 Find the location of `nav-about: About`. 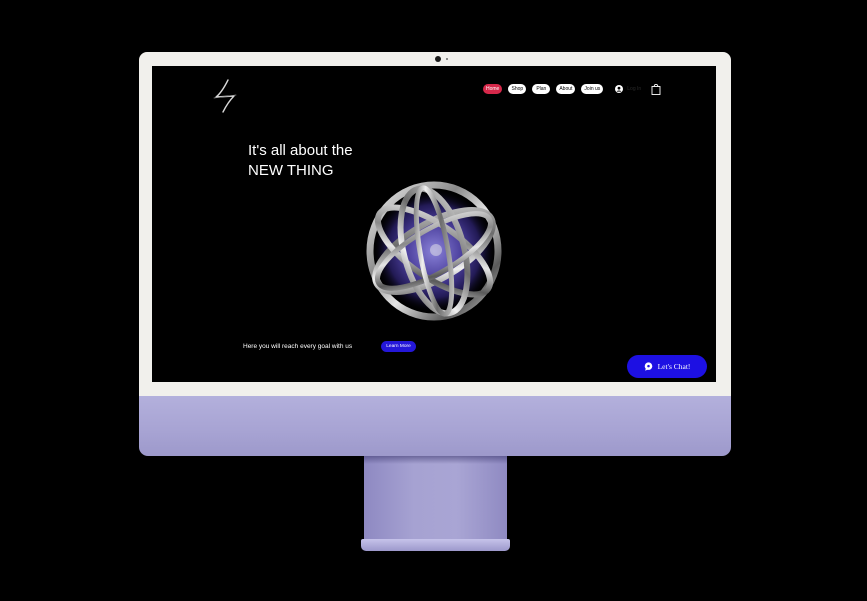

nav-about: About is located at coordinates (566, 89).